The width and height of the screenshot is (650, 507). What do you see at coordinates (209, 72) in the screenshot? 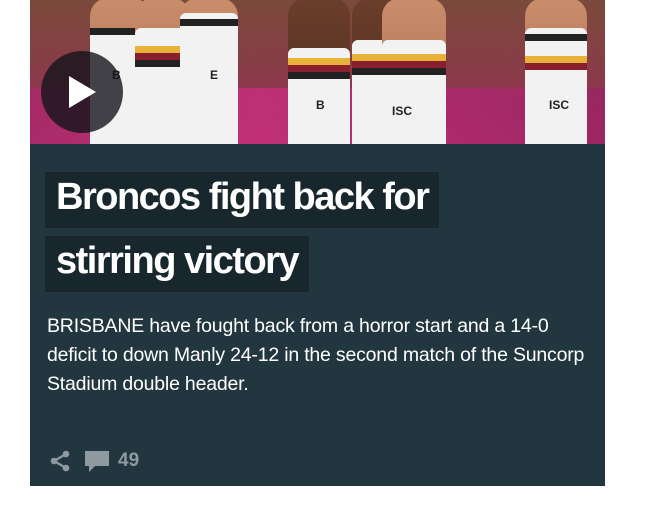
I see `player-leg: E` at bounding box center [209, 72].